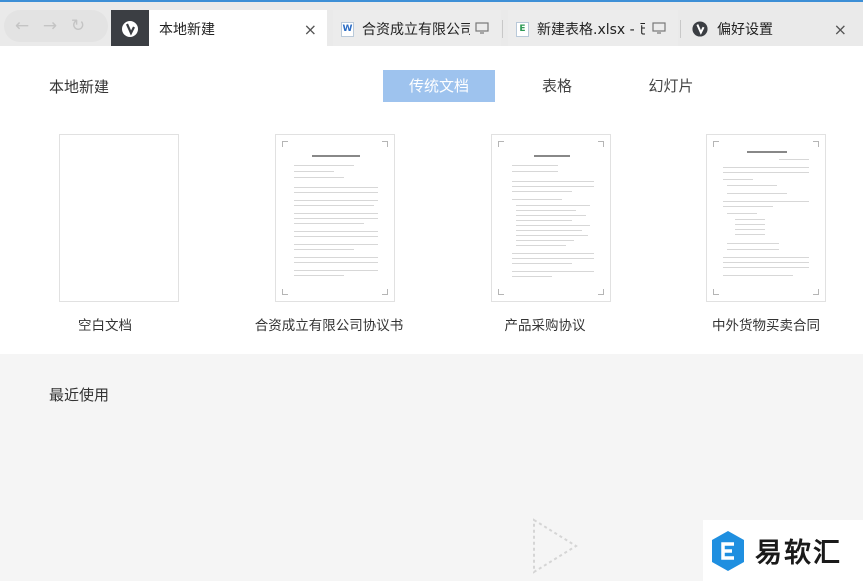 The width and height of the screenshot is (863, 581). I want to click on section-title-local-new: 本地新建, so click(79, 87).